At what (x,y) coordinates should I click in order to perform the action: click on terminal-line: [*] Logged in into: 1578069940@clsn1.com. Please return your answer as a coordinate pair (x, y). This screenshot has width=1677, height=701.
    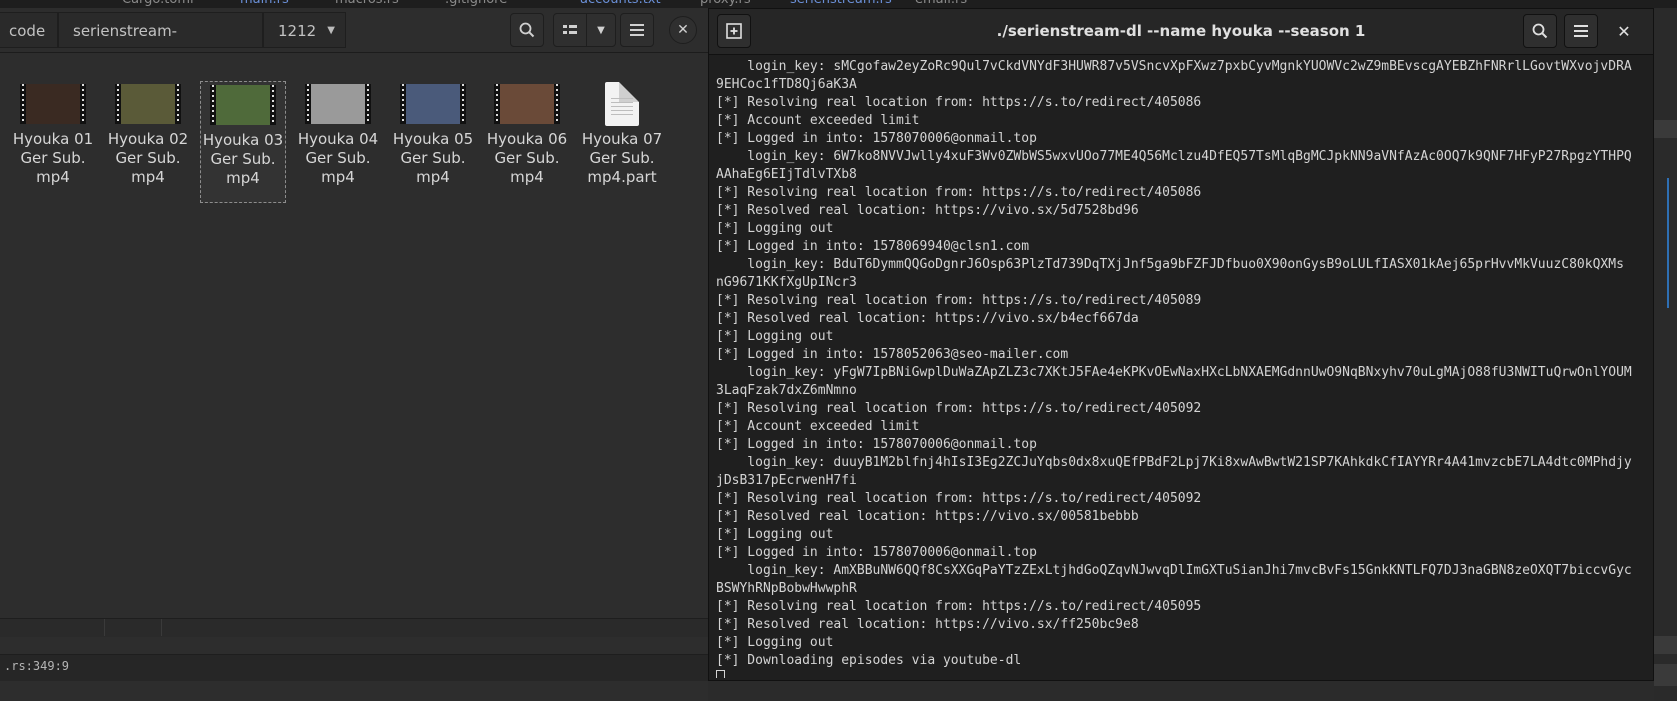
    Looking at the image, I should click on (873, 246).